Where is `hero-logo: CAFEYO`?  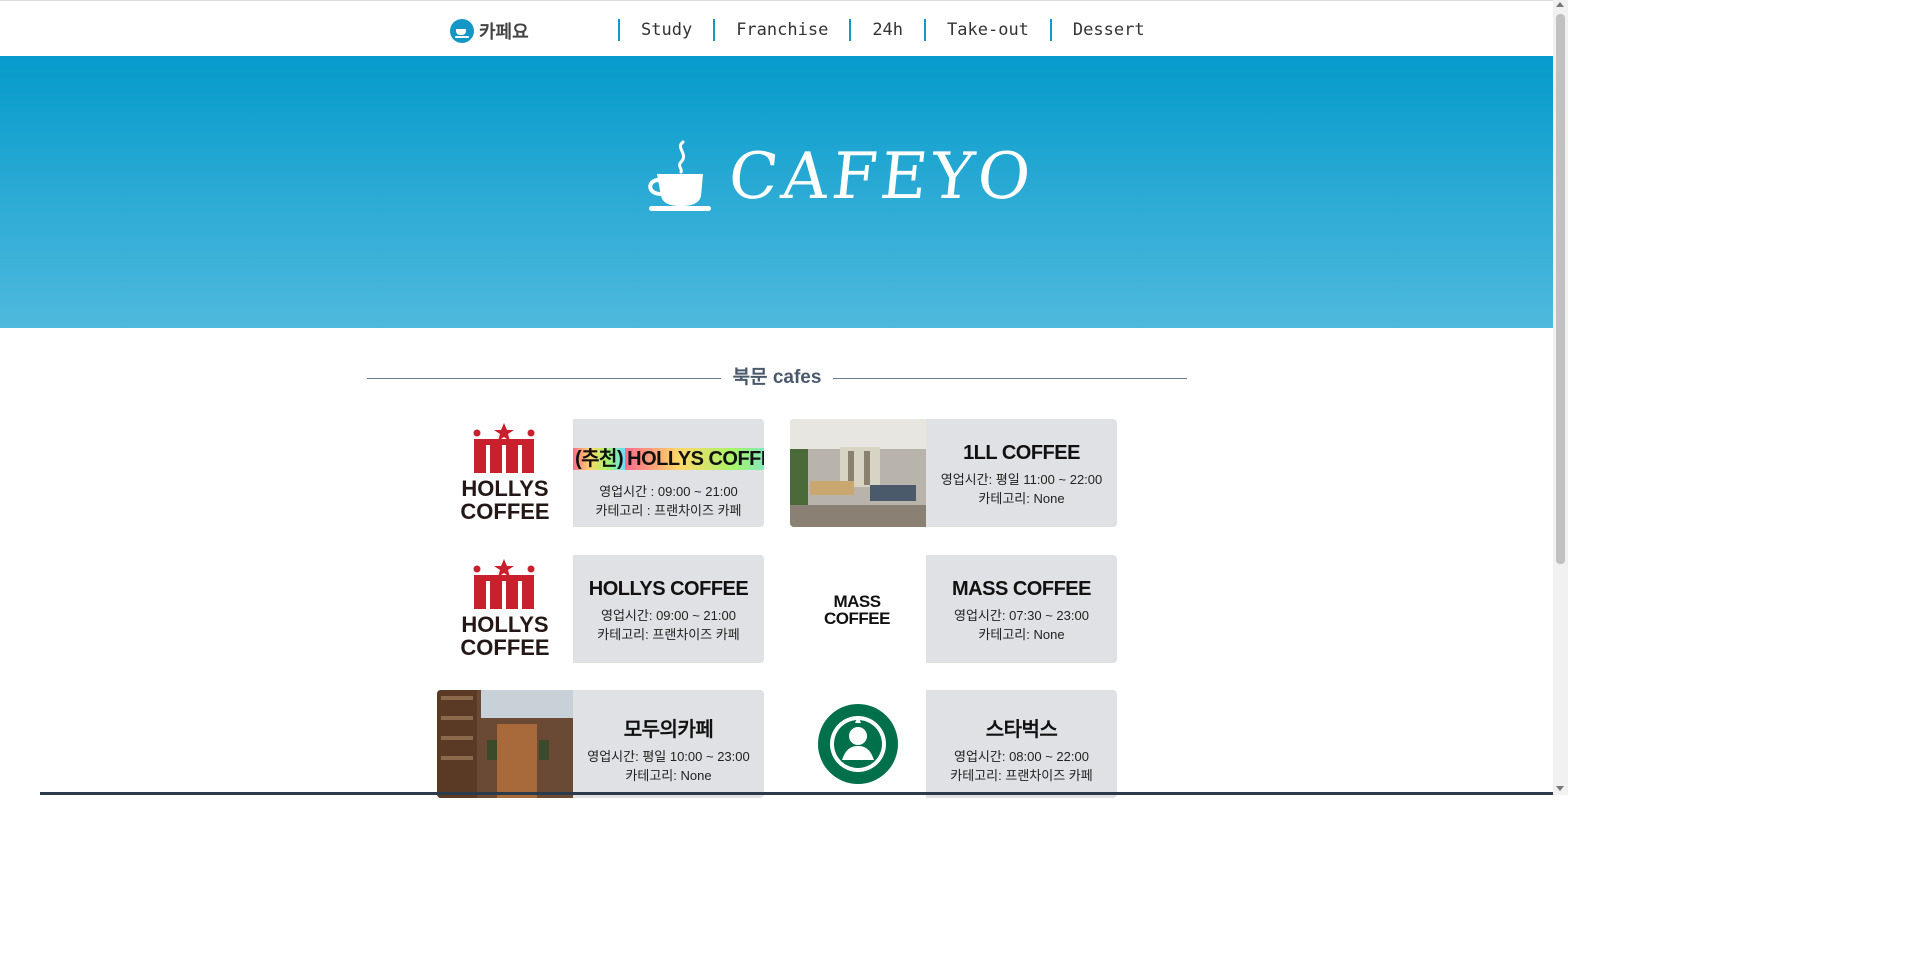
hero-logo: CAFEYO is located at coordinates (841, 177).